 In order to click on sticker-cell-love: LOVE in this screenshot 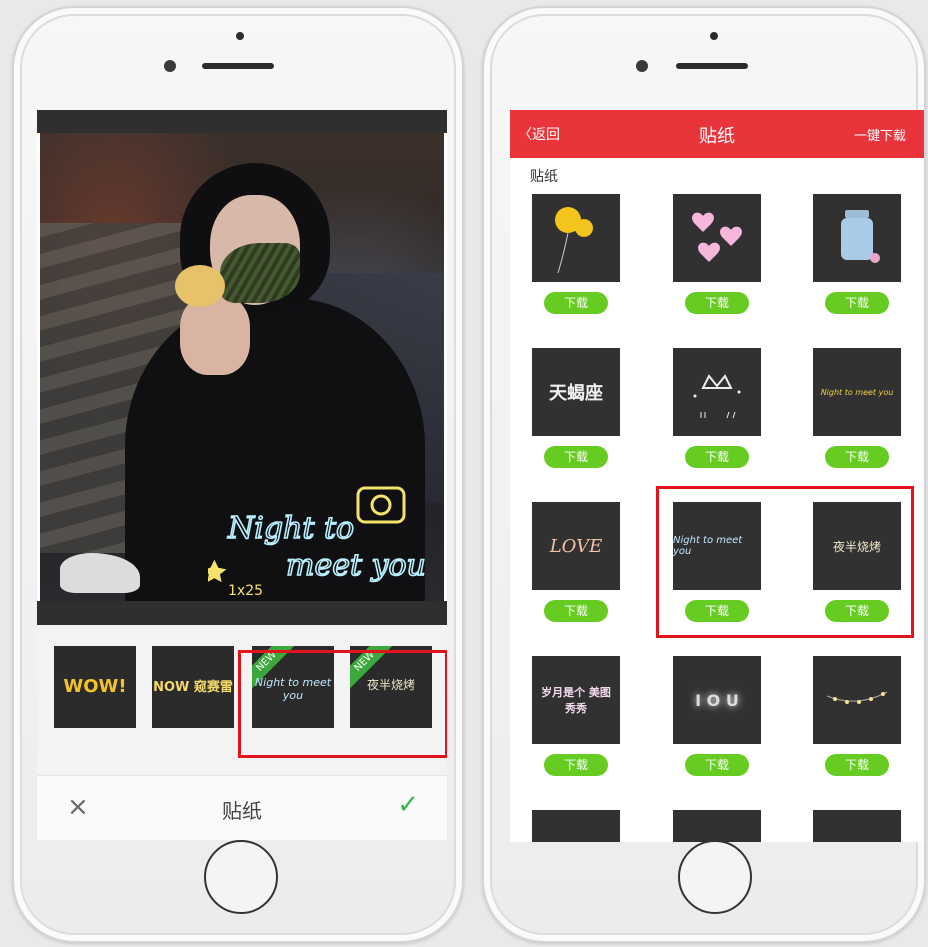, I will do `click(576, 546)`.